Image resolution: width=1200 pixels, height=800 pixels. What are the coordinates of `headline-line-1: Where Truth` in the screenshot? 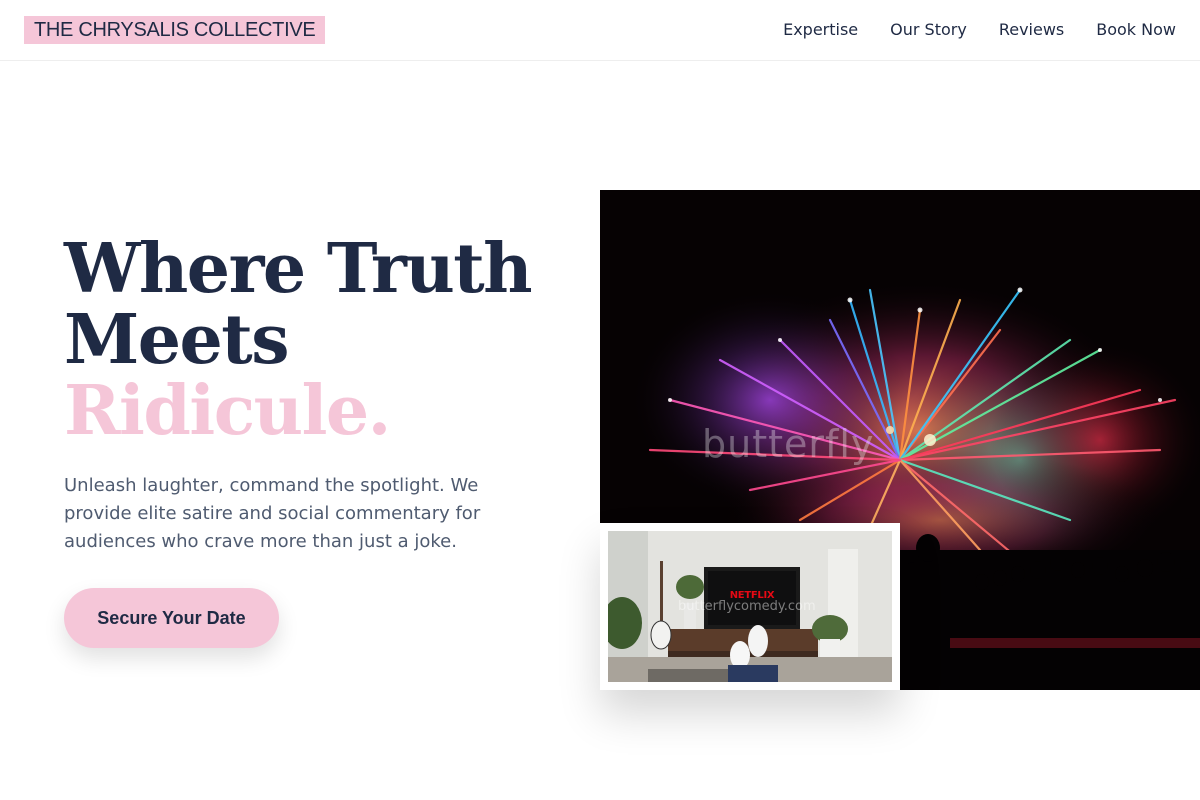 It's located at (298, 269).